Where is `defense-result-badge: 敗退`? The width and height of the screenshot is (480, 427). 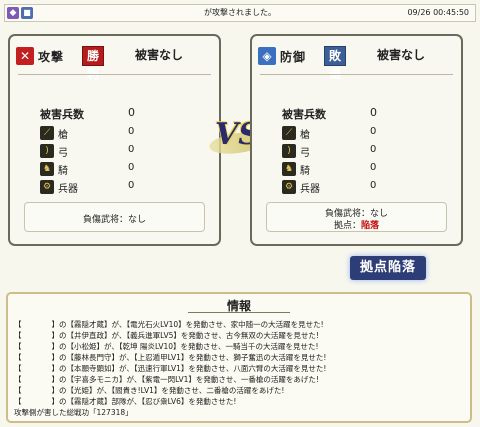 defense-result-badge: 敗退 is located at coordinates (335, 63).